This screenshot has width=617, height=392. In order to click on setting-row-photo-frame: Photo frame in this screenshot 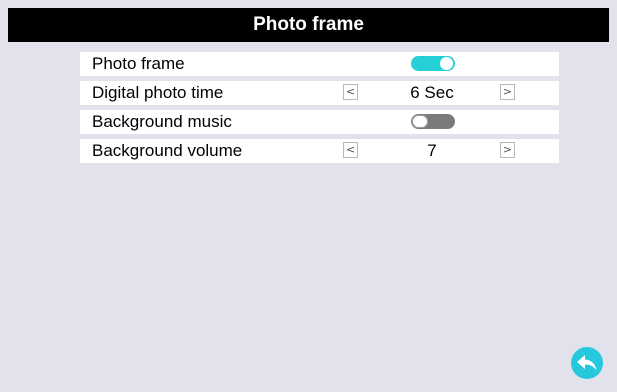, I will do `click(319, 64)`.